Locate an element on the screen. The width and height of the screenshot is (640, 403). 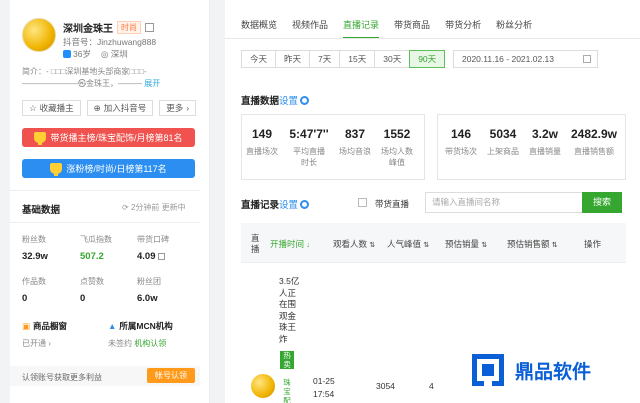
tab-videos: 视频作品 is located at coordinates (310, 28).